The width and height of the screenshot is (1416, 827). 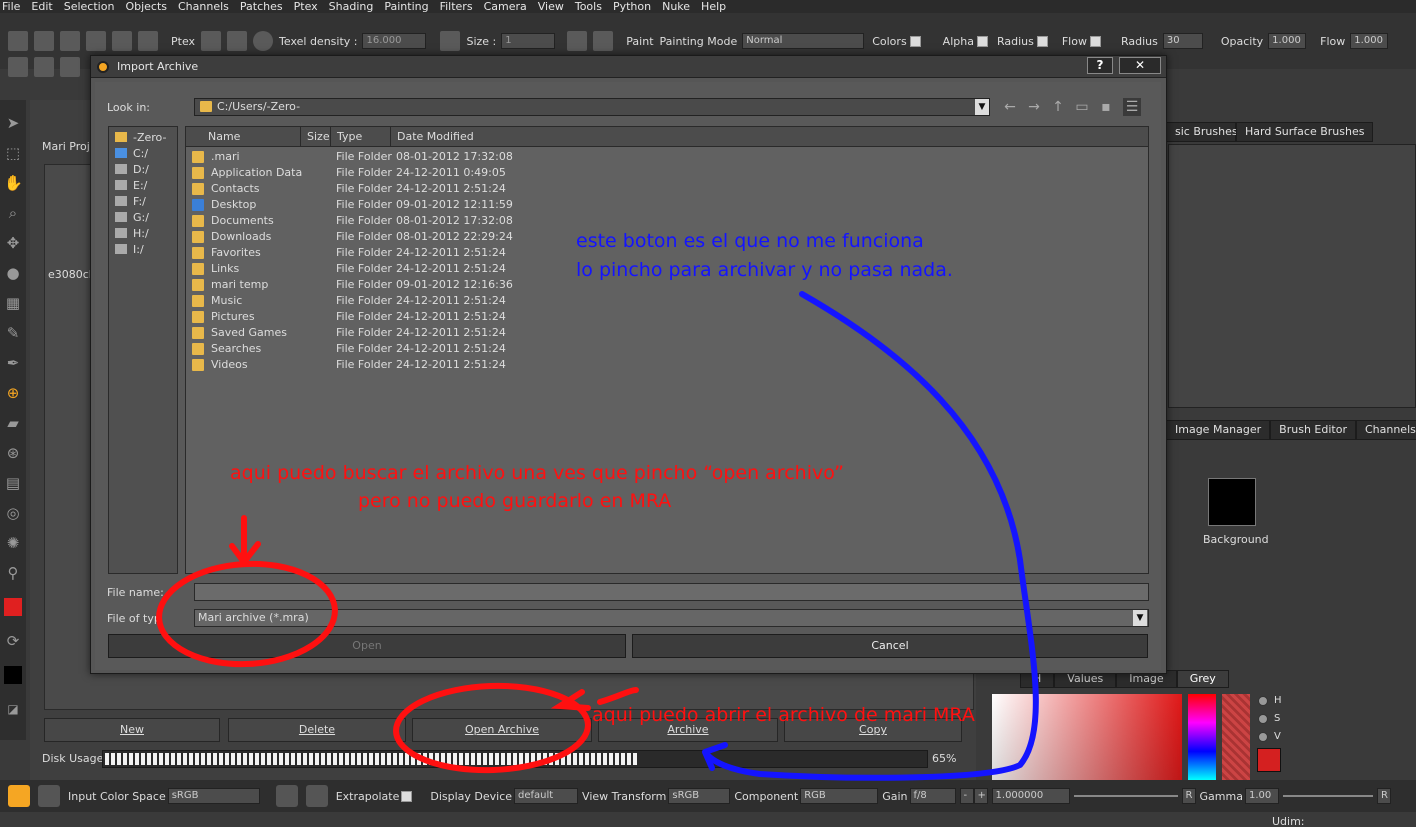 What do you see at coordinates (361, 137) in the screenshot?
I see `column-type: Type` at bounding box center [361, 137].